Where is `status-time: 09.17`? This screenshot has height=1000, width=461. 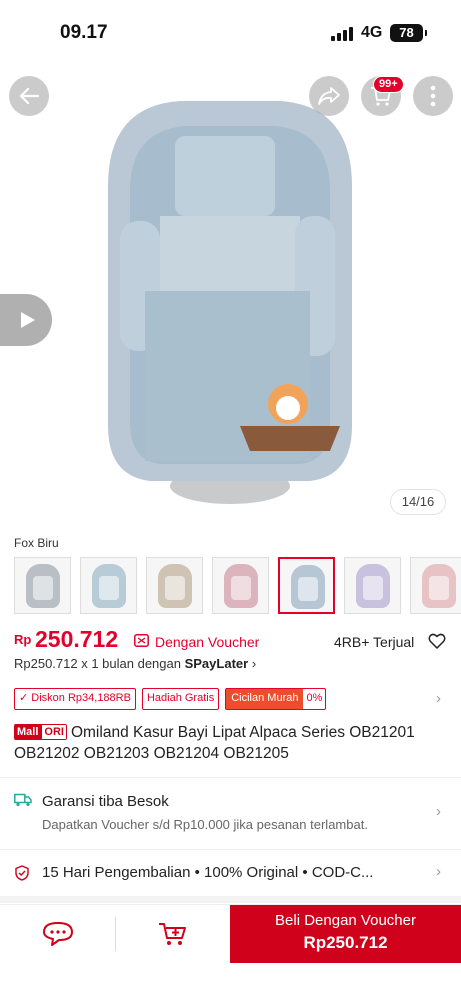
status-time: 09.17 is located at coordinates (84, 32).